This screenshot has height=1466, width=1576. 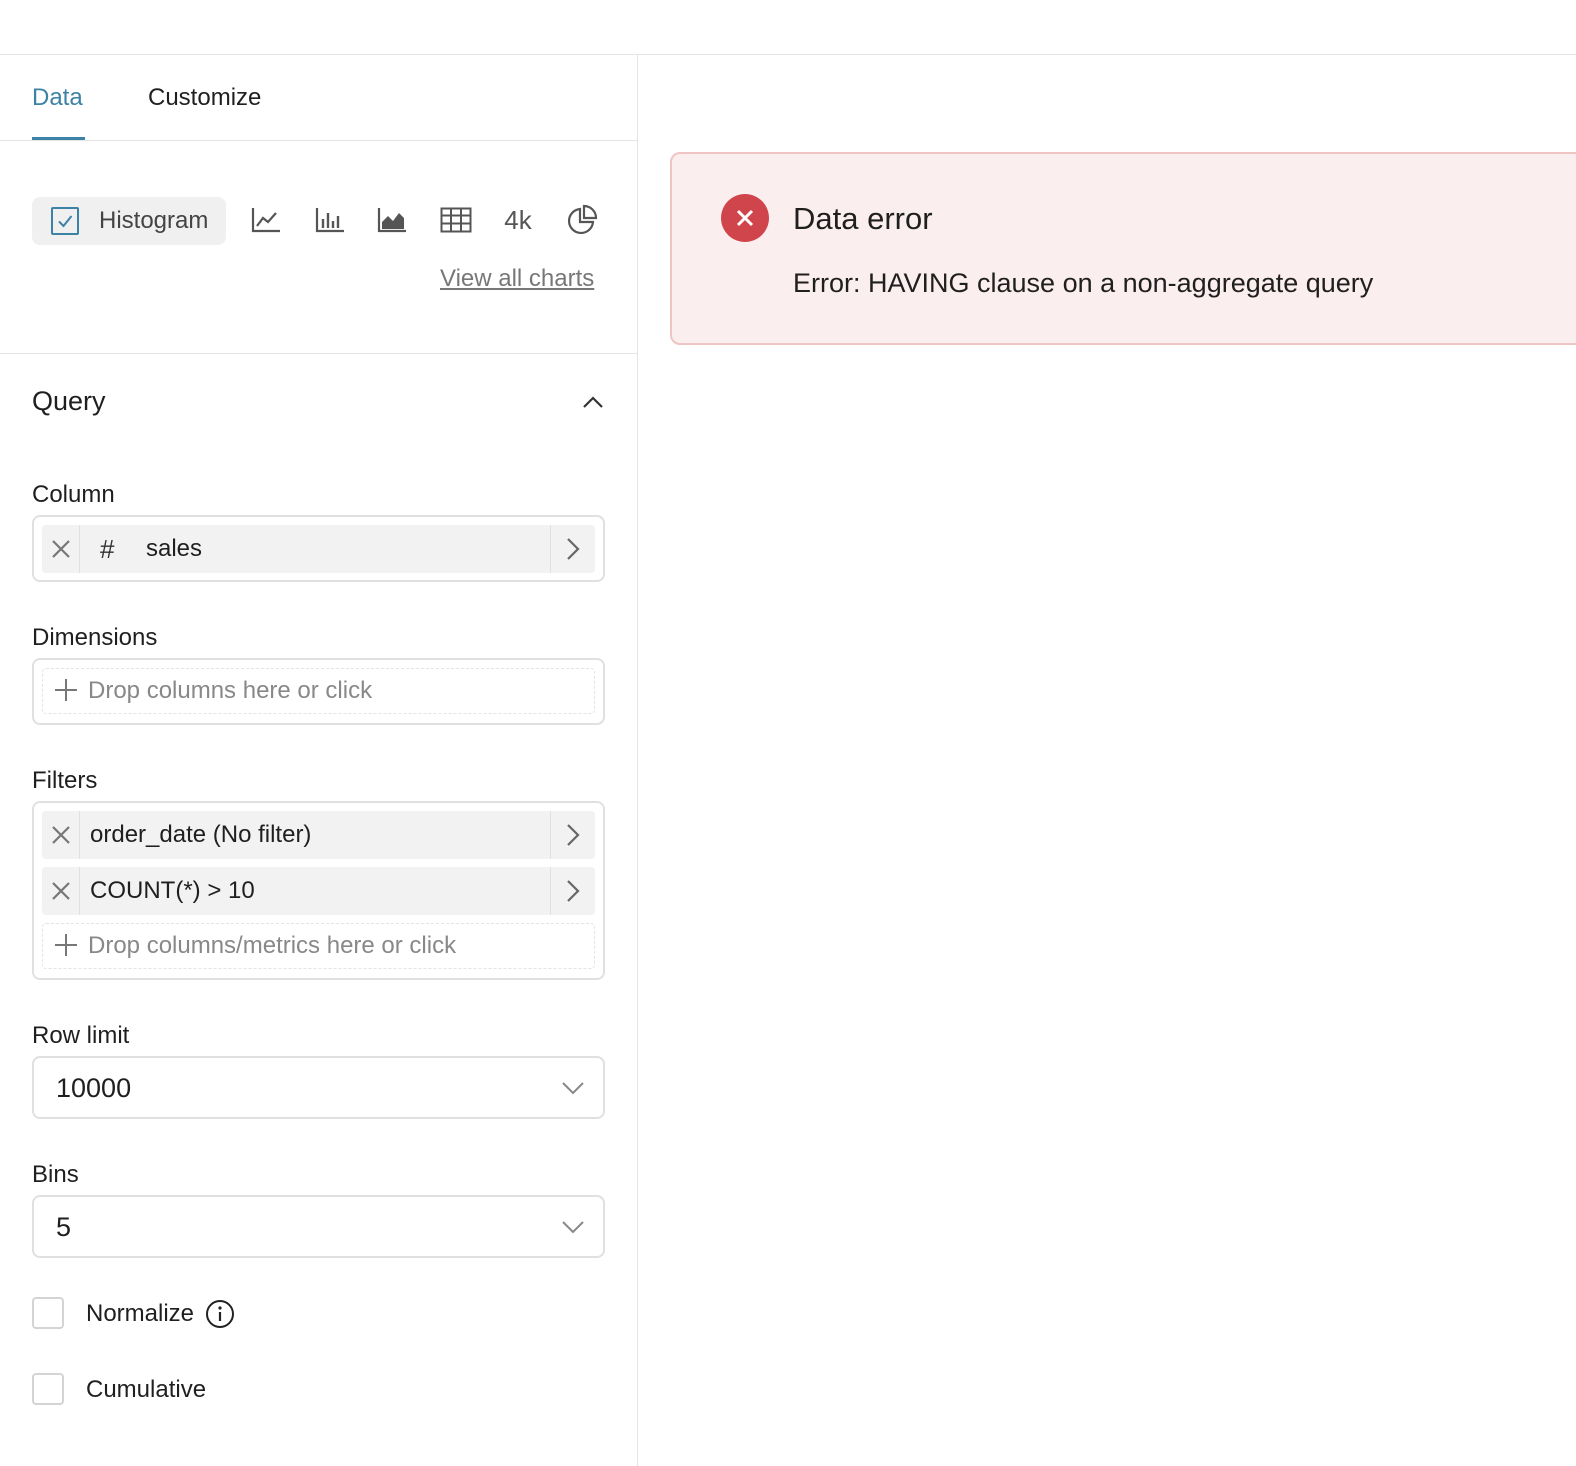 I want to click on query-section-title: Query, so click(x=69, y=401).